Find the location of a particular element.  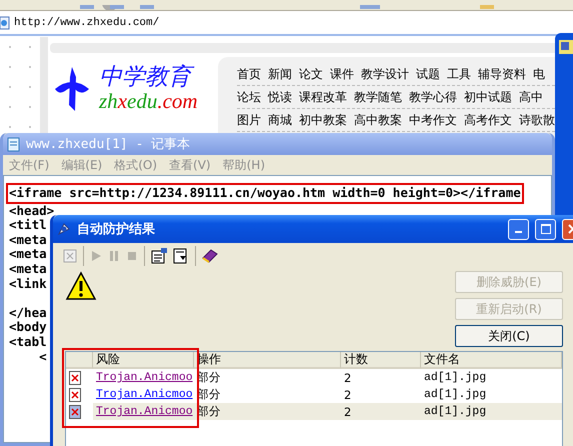

nav-link: 商城 is located at coordinates (280, 120).